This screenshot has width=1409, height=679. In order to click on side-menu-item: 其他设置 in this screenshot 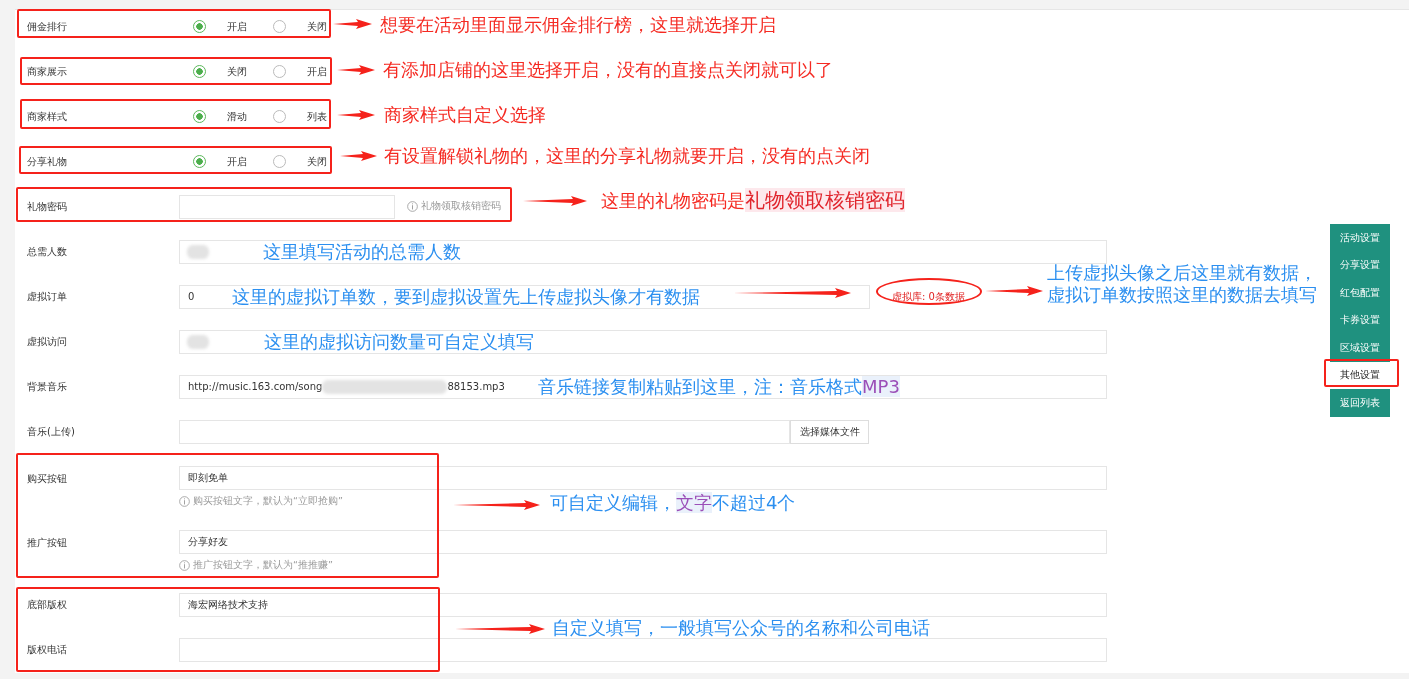, I will do `click(1360, 375)`.